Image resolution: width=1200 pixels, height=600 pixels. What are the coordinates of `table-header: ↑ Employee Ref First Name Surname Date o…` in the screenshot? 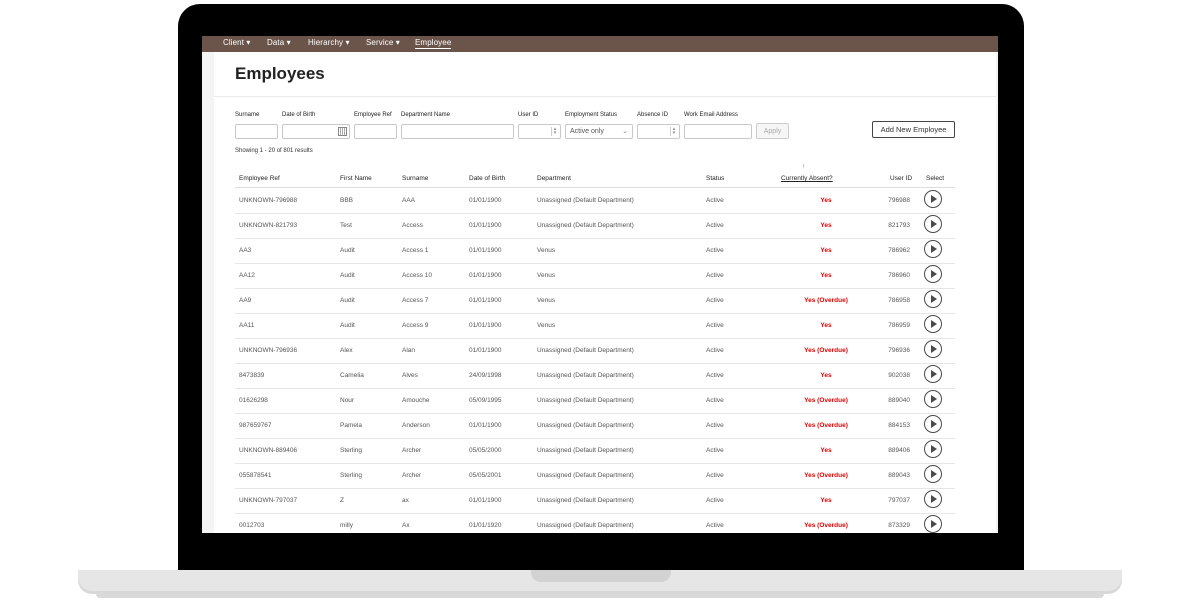 It's located at (595, 176).